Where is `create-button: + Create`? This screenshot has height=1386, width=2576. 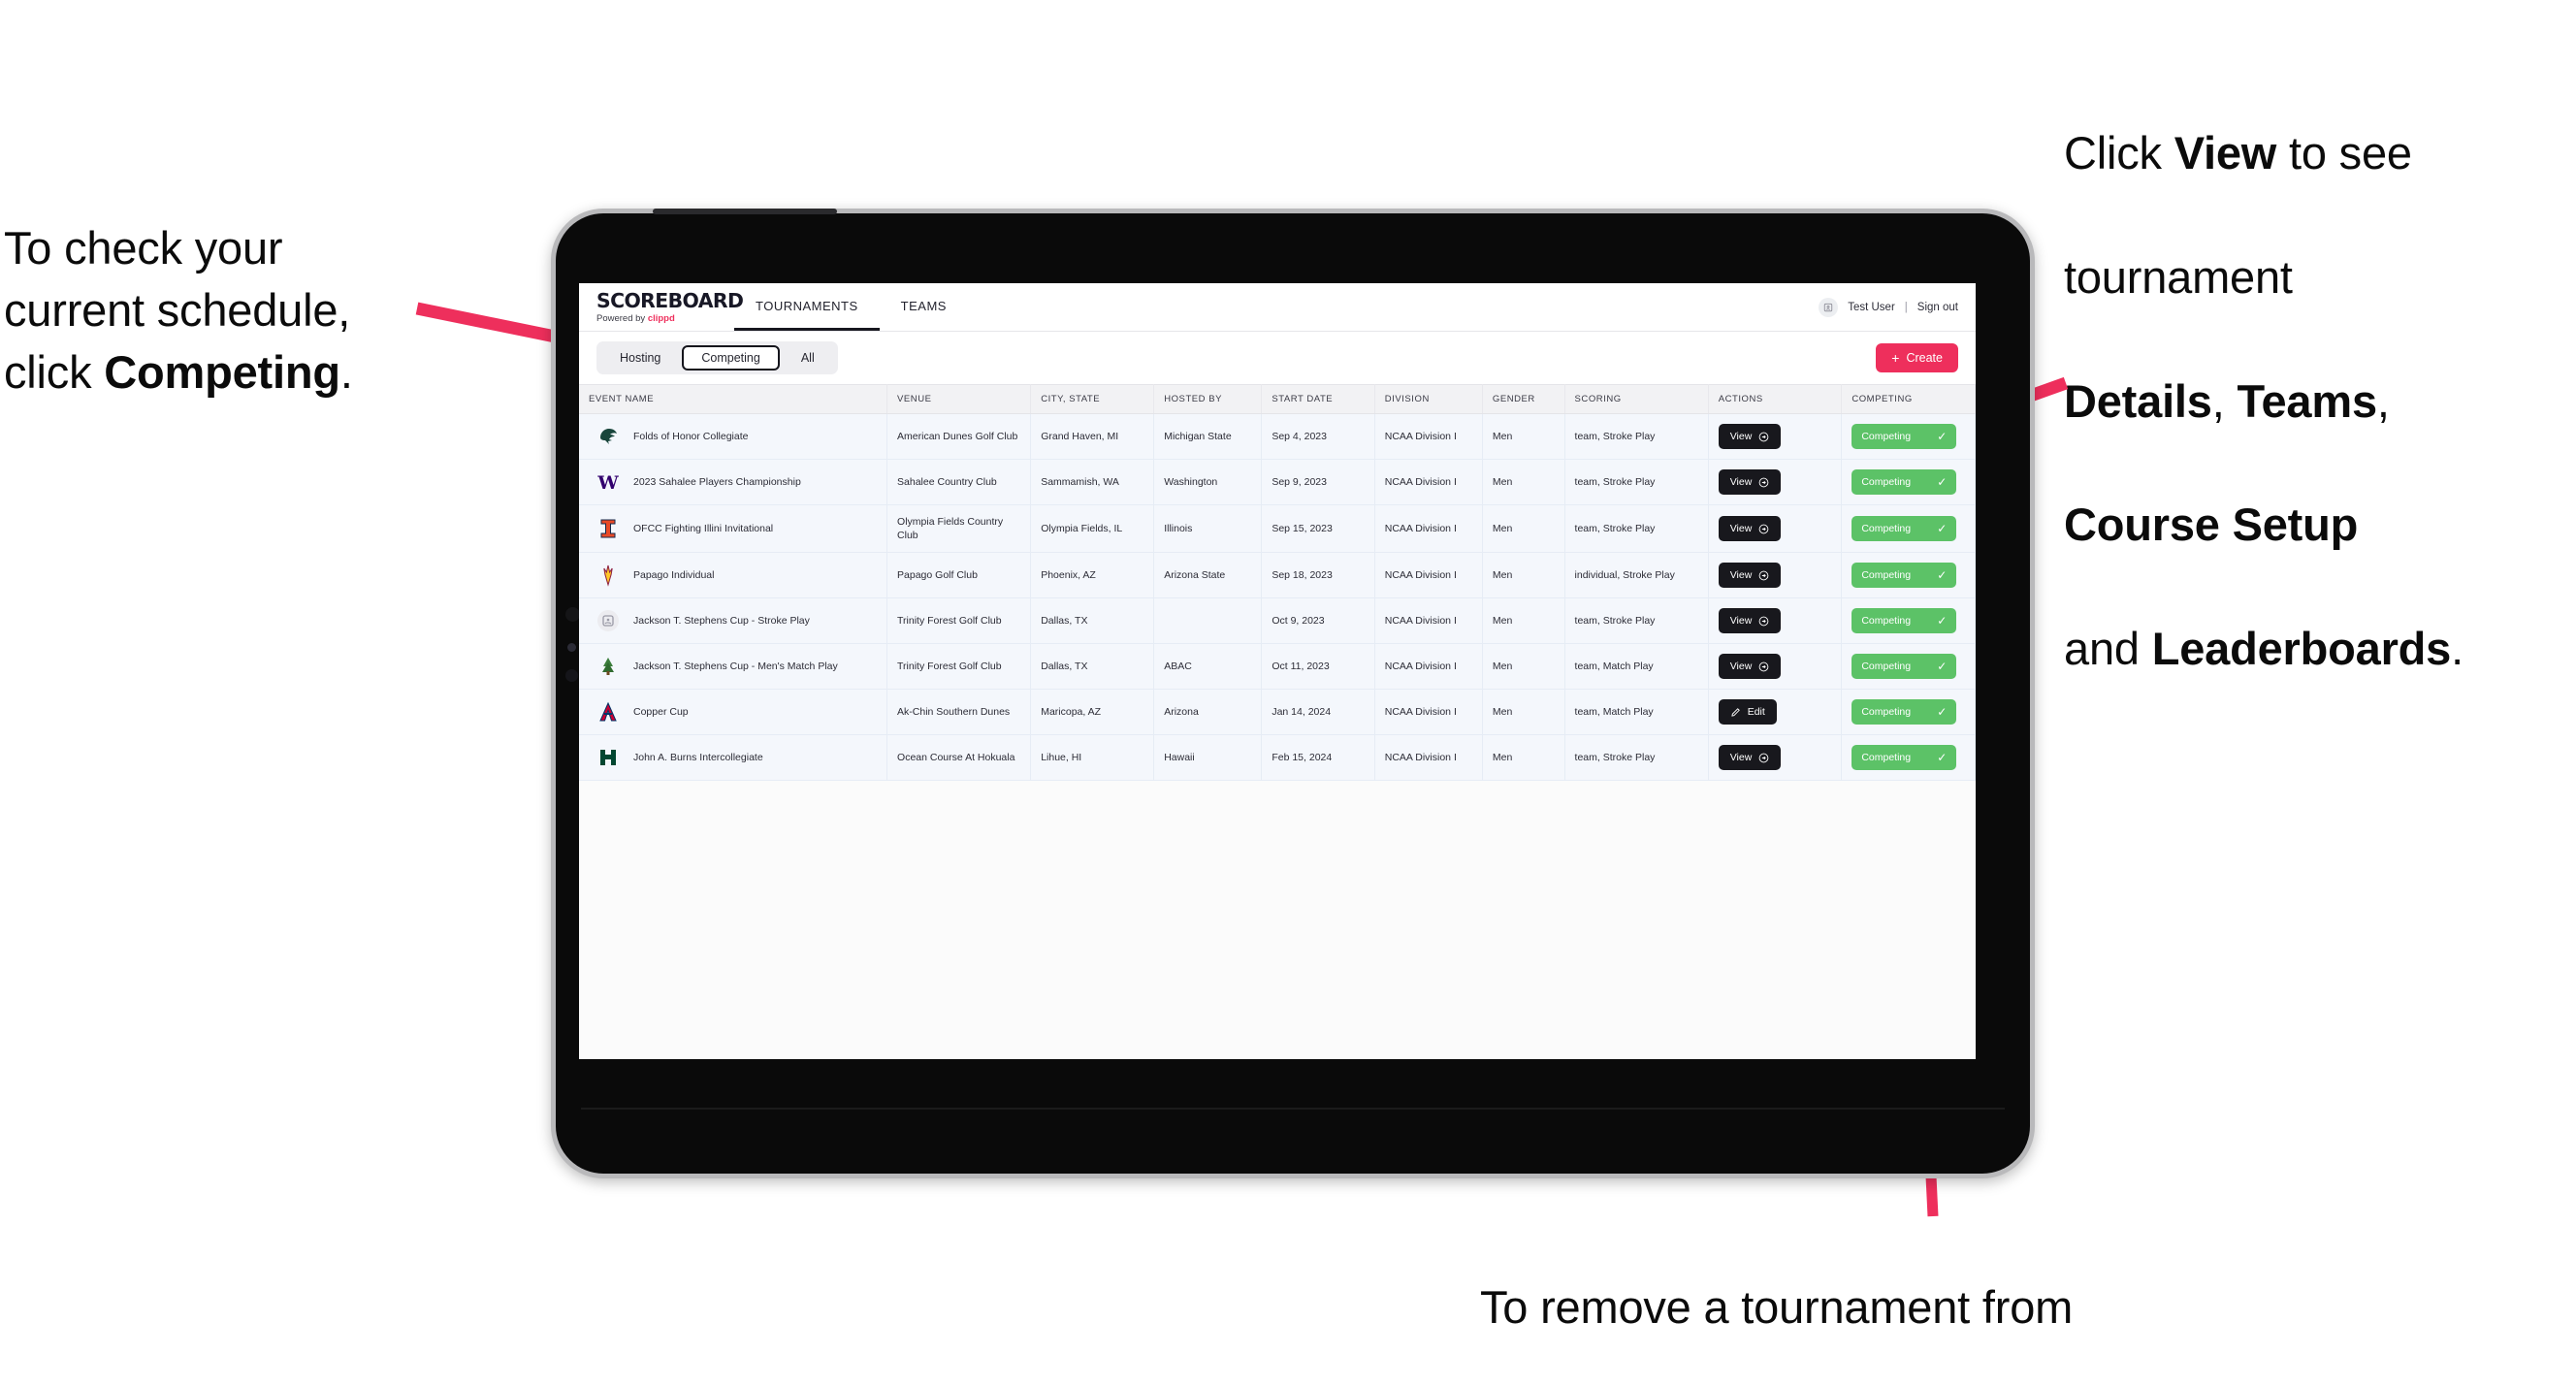 create-button: + Create is located at coordinates (1917, 357).